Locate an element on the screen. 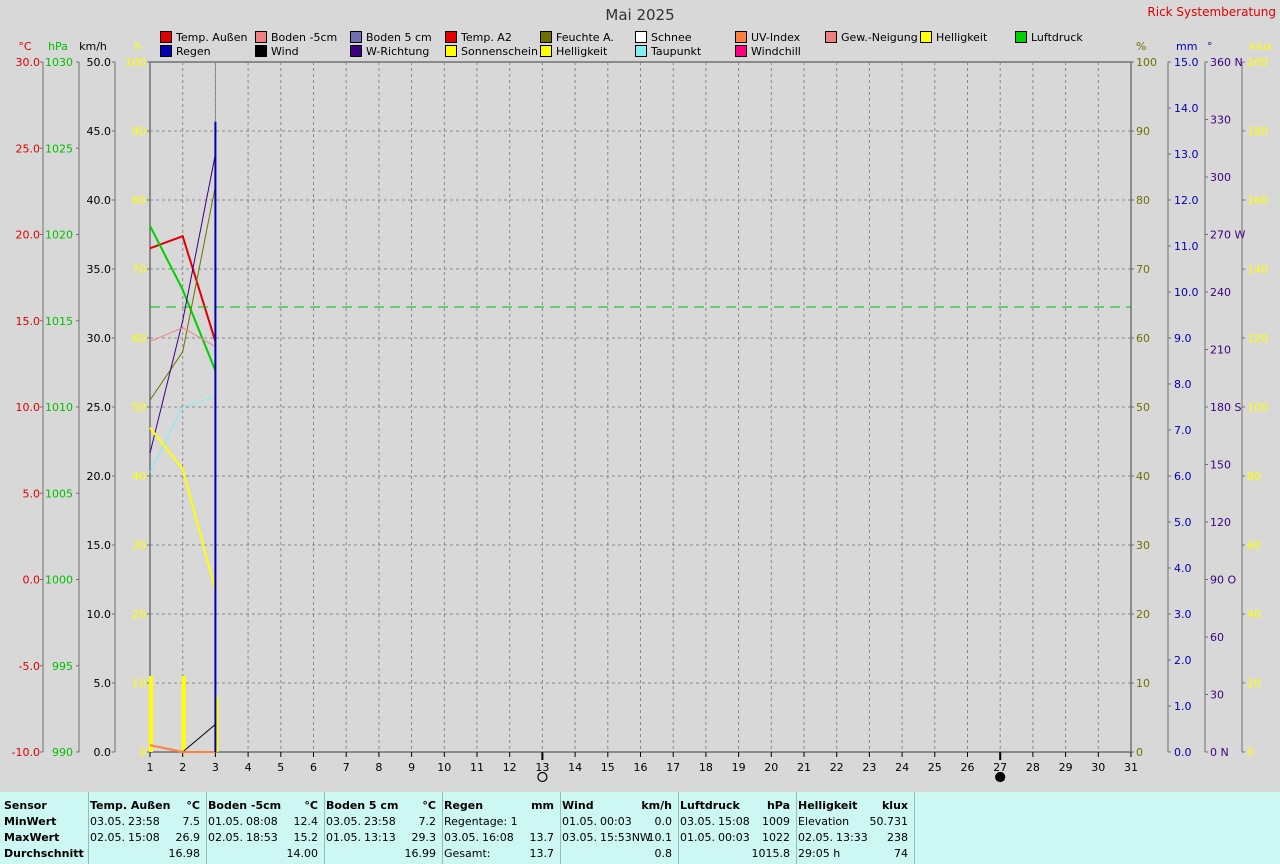 Image resolution: width=1280 pixels, height=864 pixels. sun-tick-label: 70 is located at coordinates (139, 269).